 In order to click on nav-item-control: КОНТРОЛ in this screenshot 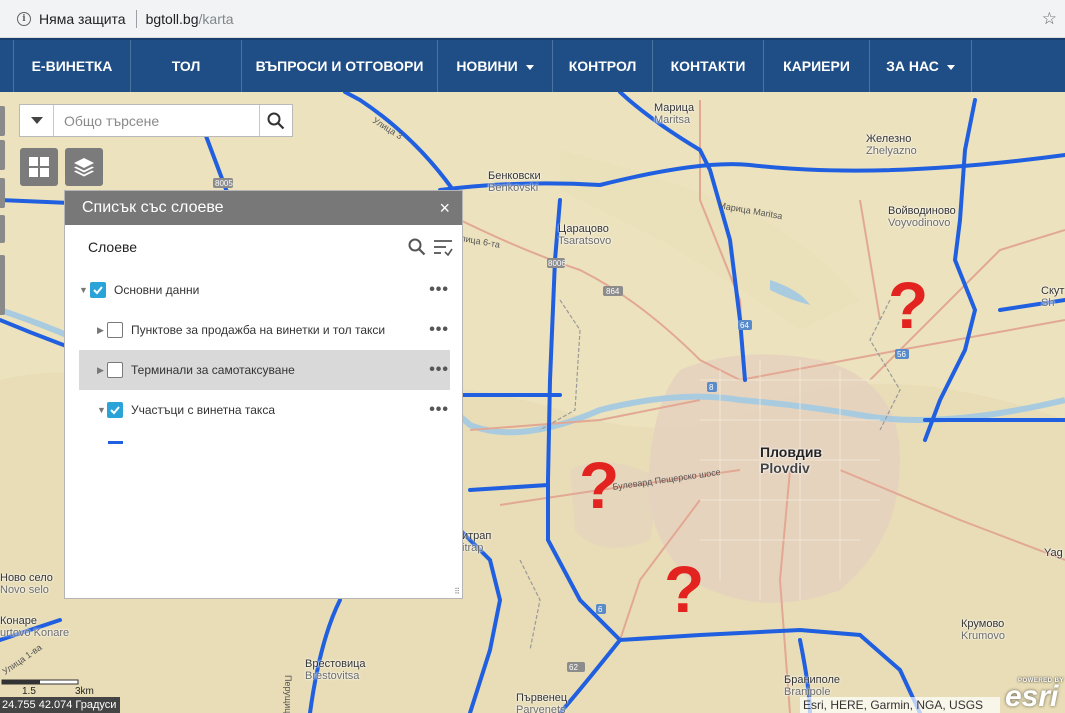, I will do `click(603, 66)`.